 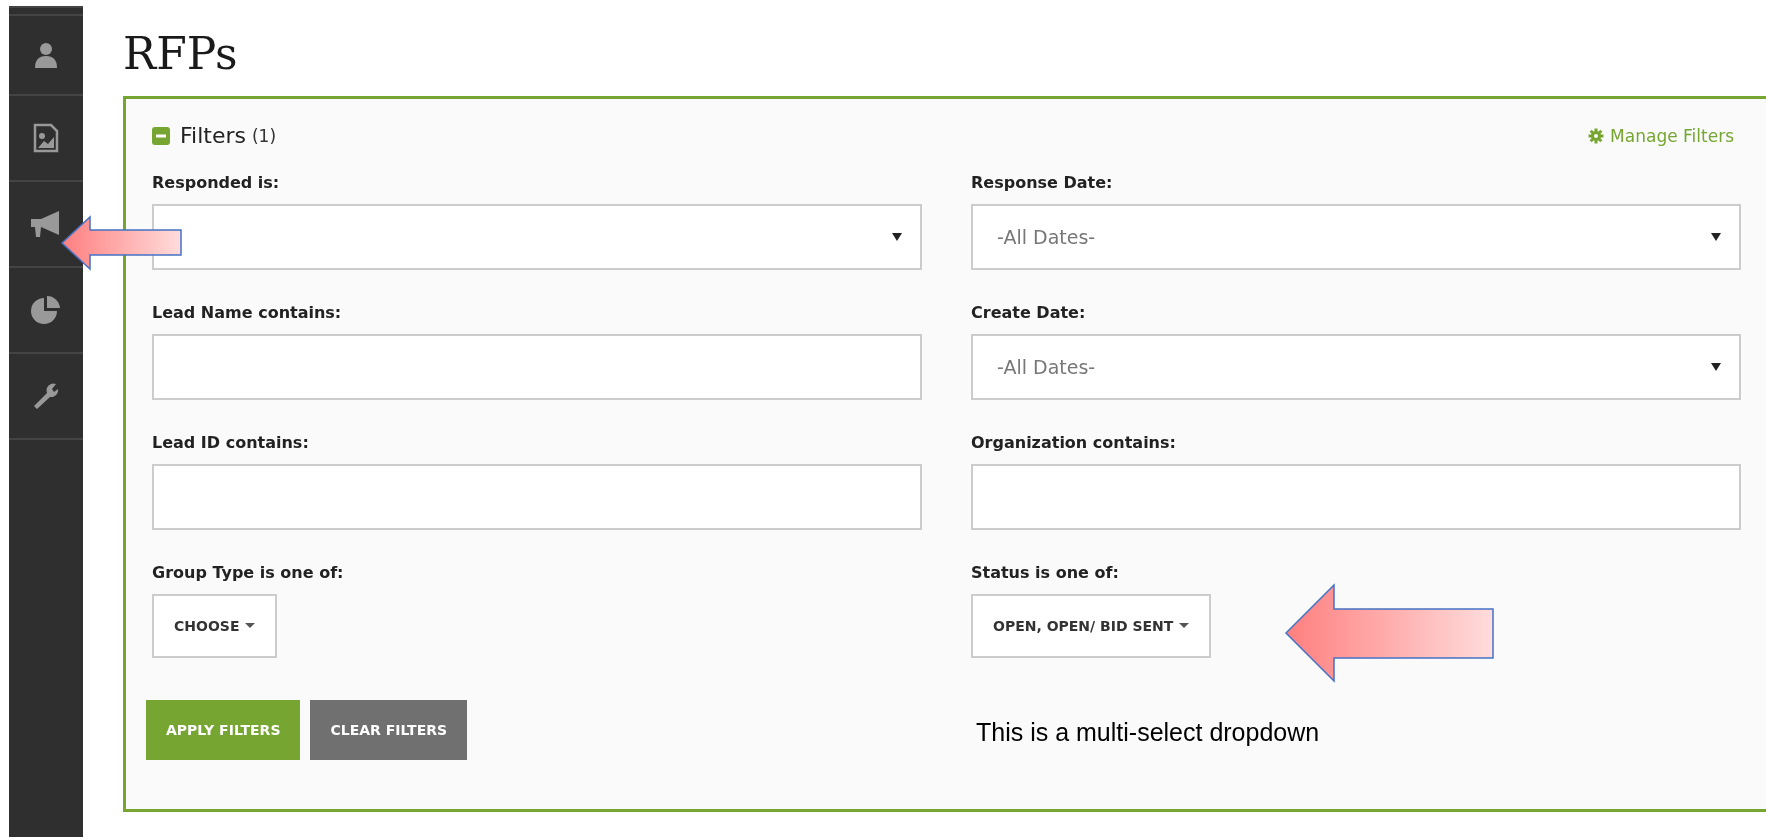 What do you see at coordinates (213, 135) in the screenshot?
I see `filters-title: Filters` at bounding box center [213, 135].